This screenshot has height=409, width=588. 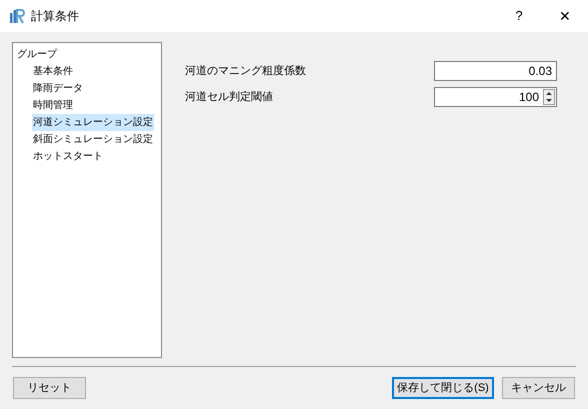 I want to click on tree-item: 基本条件, so click(x=53, y=71).